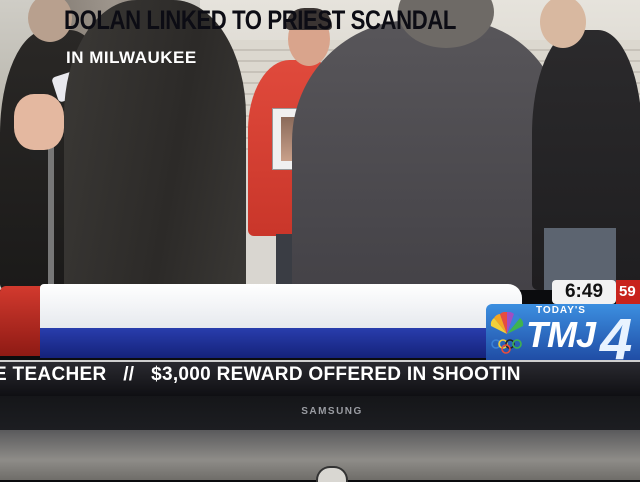 The height and width of the screenshot is (482, 640). I want to click on headline-text: DOLAN LINKED TO PRIEST SCANDAL, so click(260, 20).